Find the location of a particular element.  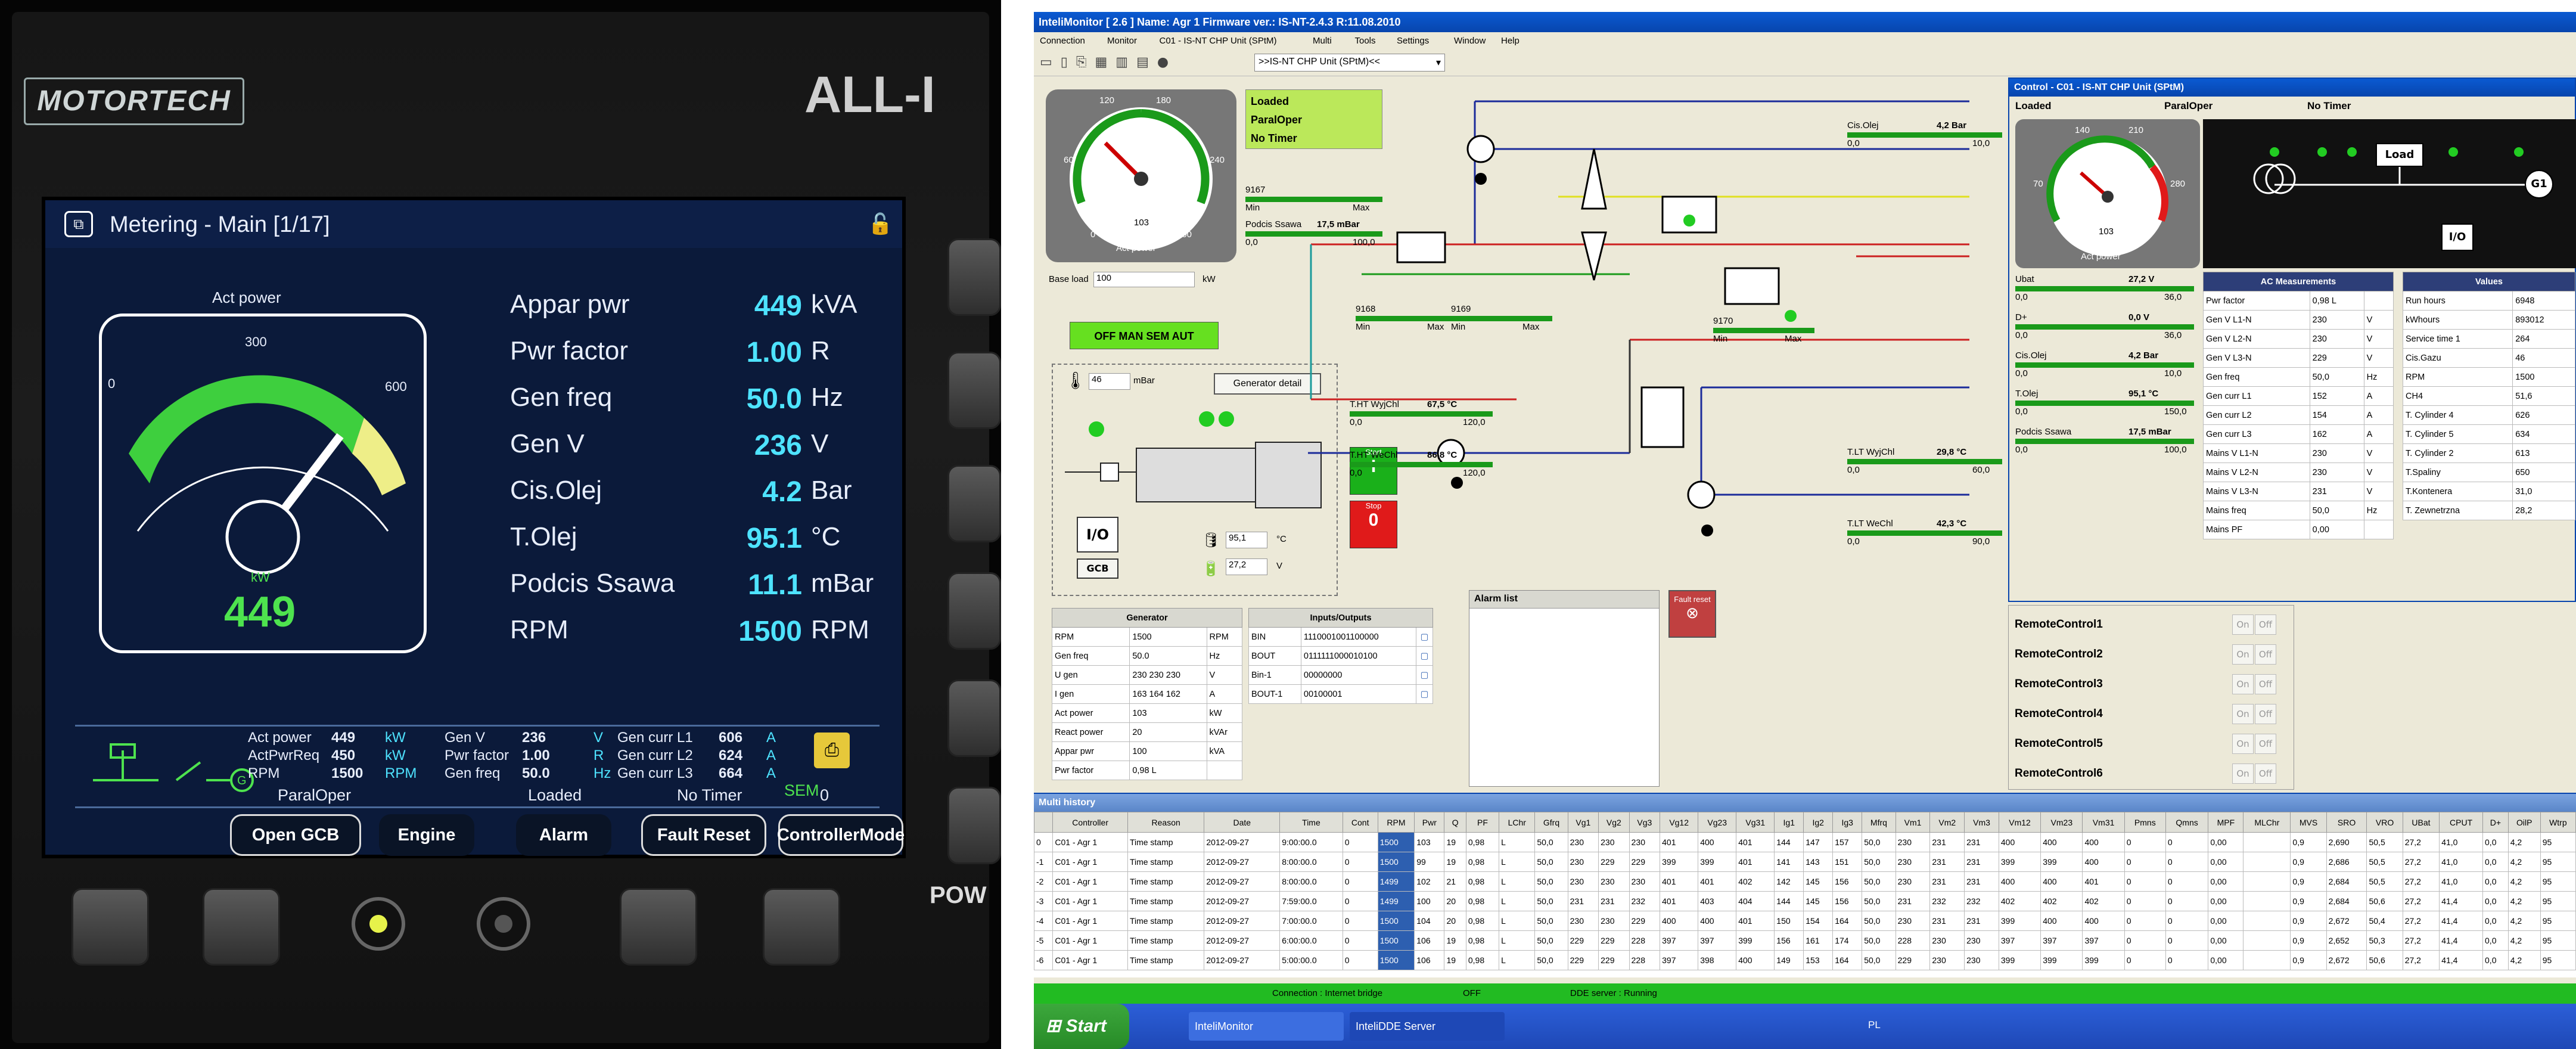

history-col-header: Vm23 is located at coordinates (2061, 823).